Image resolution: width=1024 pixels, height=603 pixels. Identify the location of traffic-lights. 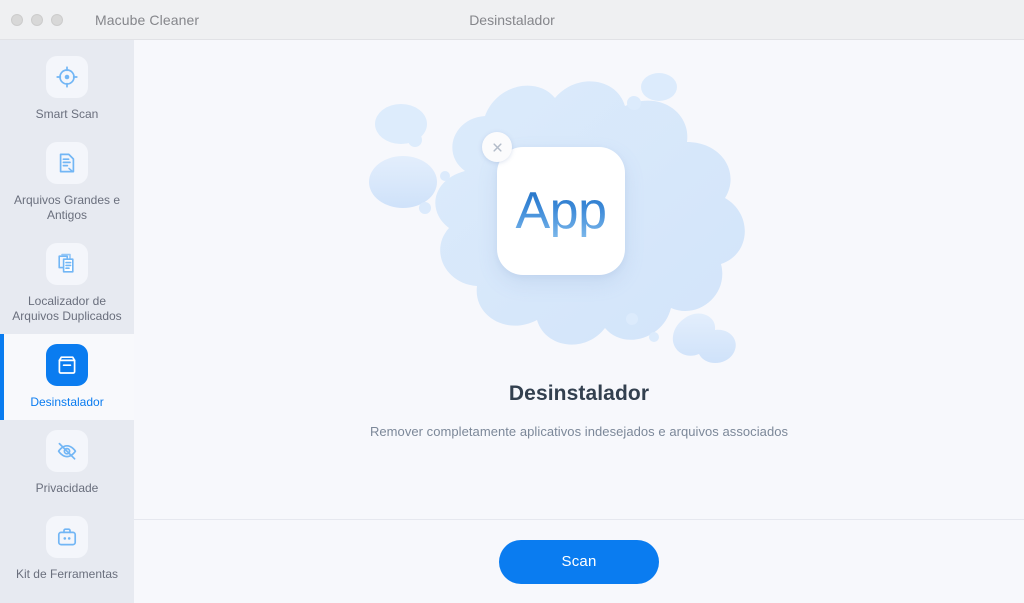
(37, 19).